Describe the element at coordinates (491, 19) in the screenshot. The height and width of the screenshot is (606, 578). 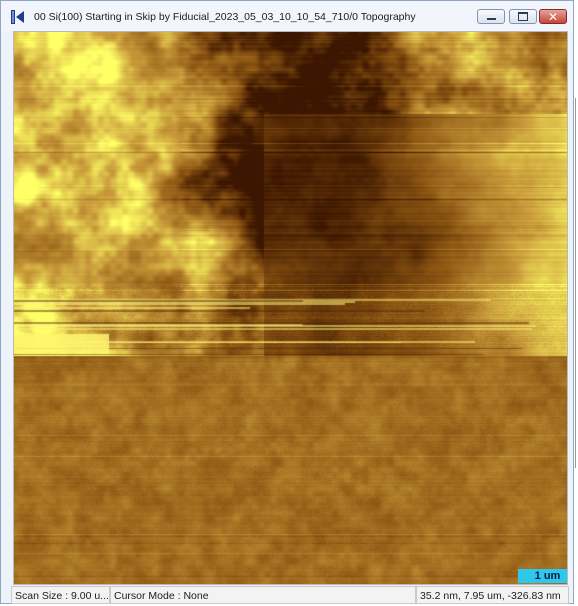
I see `minimize-icon` at that location.